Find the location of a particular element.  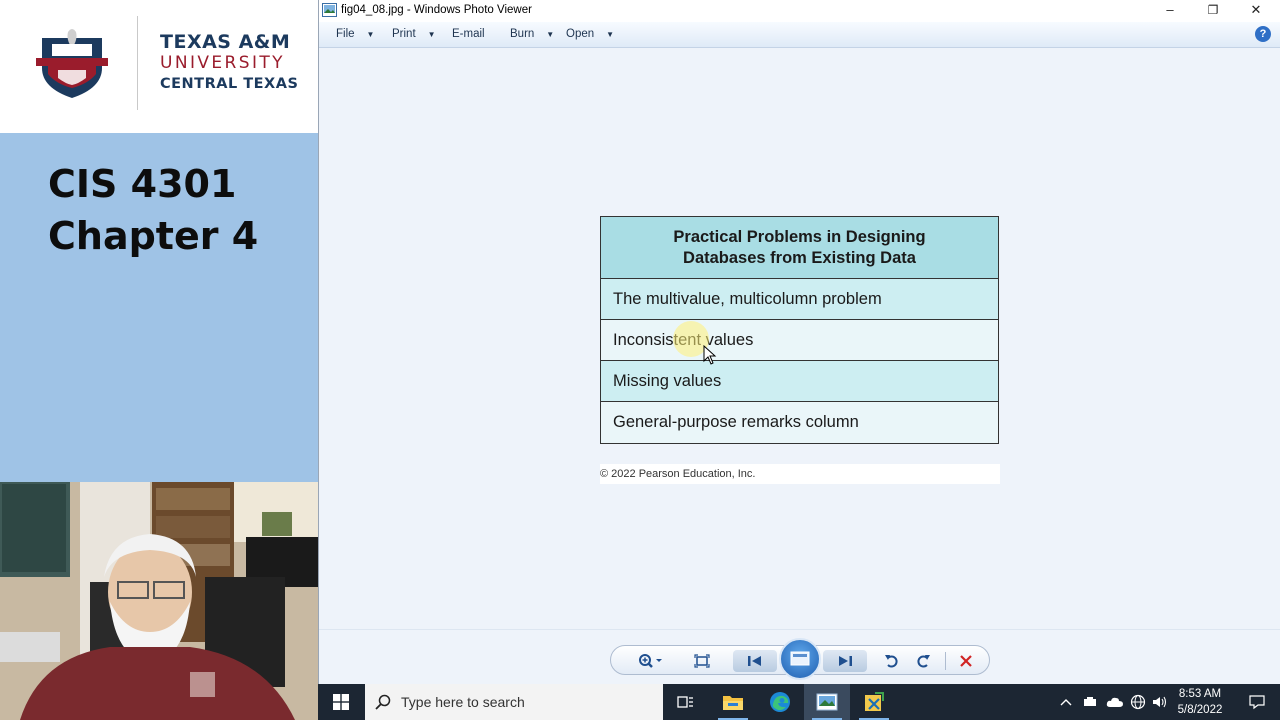

figure-row: Missing values is located at coordinates (799, 381).